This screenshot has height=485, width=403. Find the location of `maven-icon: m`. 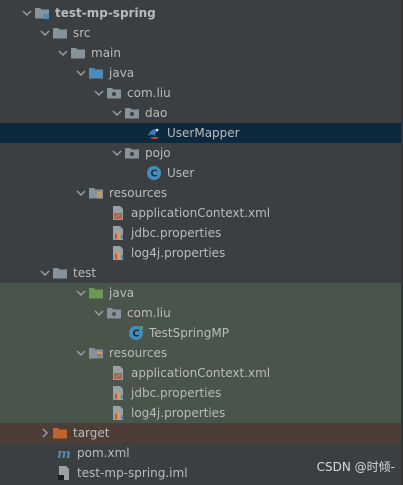

maven-icon: m is located at coordinates (64, 453).